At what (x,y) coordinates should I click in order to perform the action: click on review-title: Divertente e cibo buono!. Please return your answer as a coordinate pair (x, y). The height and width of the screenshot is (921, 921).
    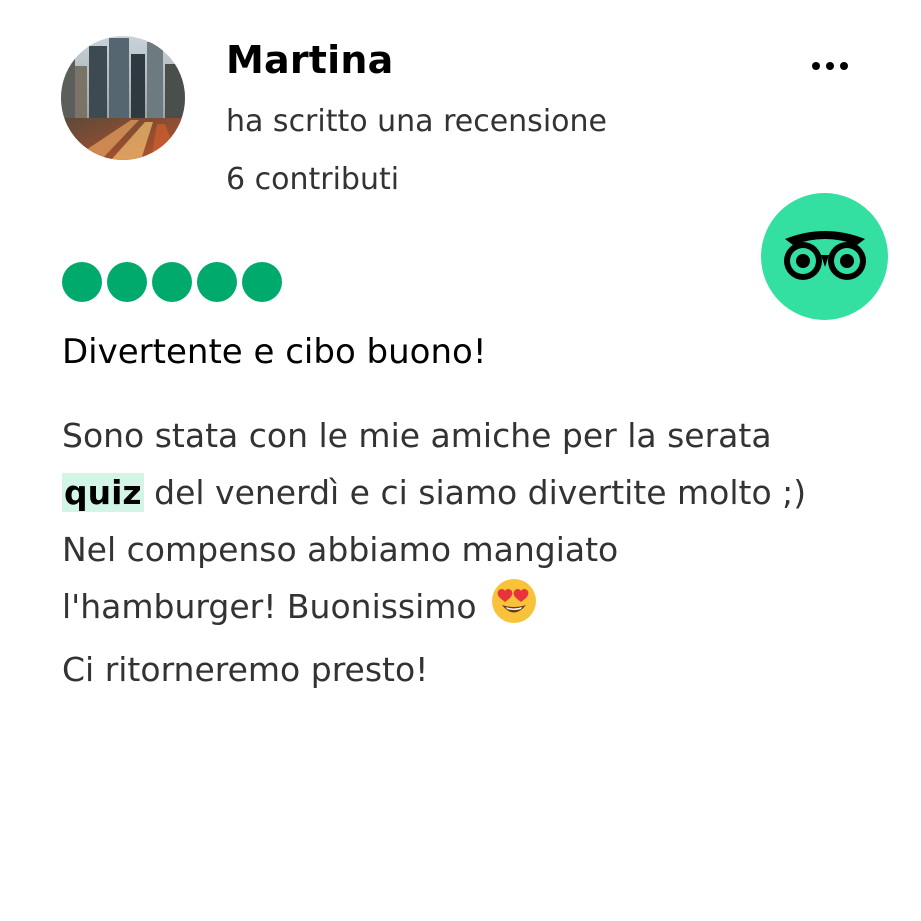
    Looking at the image, I should click on (274, 352).